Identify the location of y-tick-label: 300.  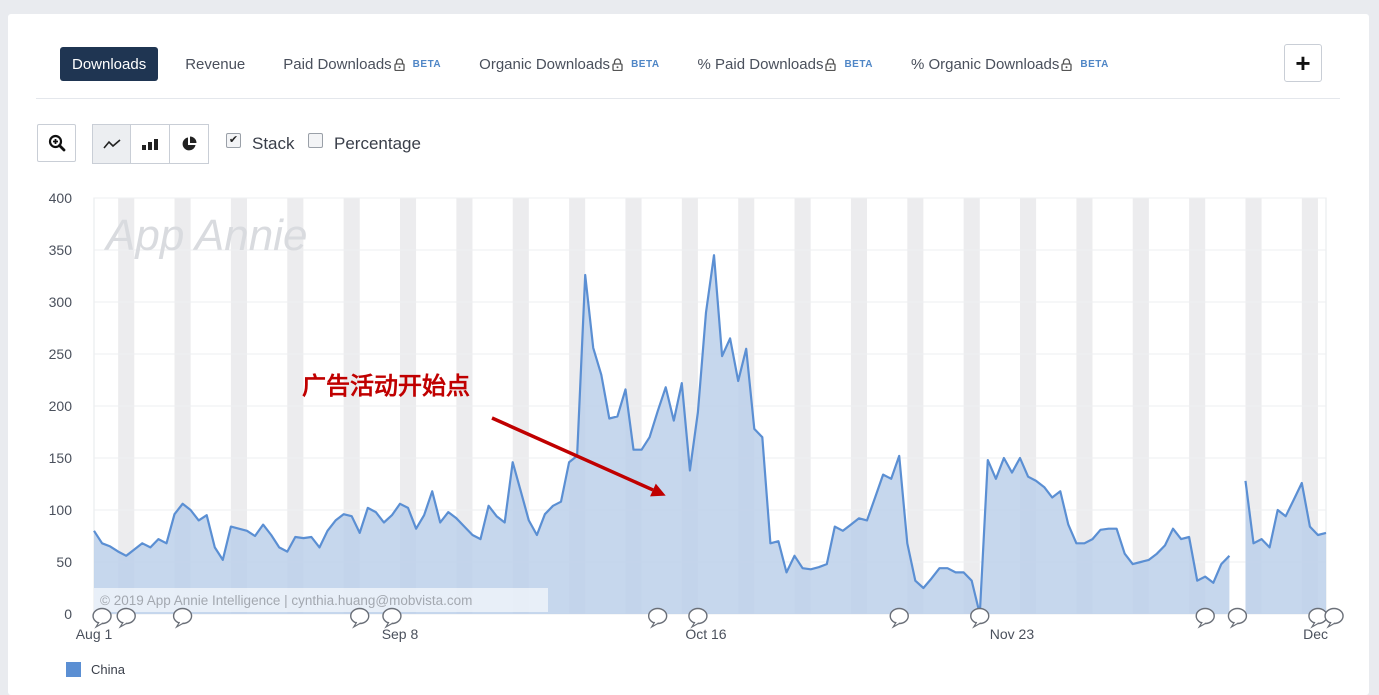
(61, 302).